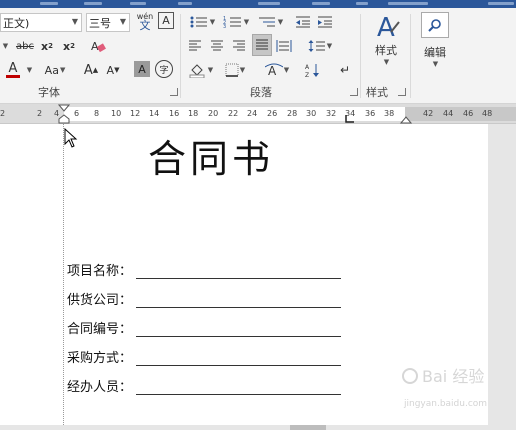  I want to click on ruler-tick: 8, so click(97, 113).